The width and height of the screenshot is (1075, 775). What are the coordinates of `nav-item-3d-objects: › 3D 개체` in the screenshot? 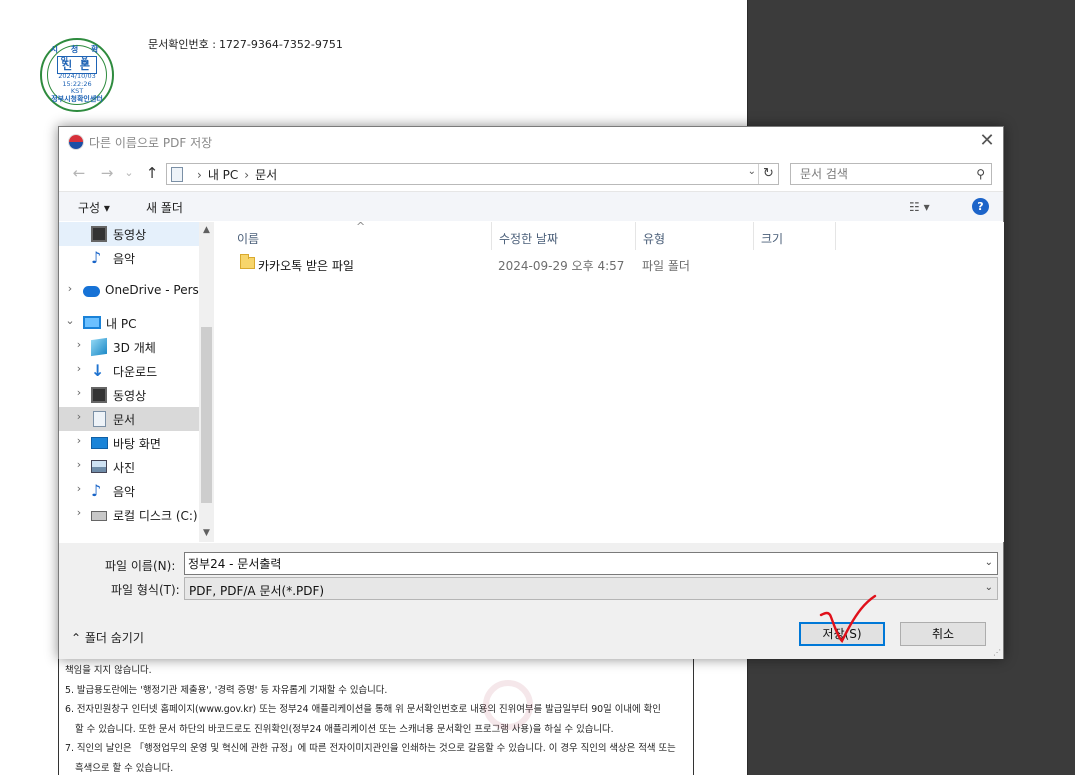 It's located at (129, 347).